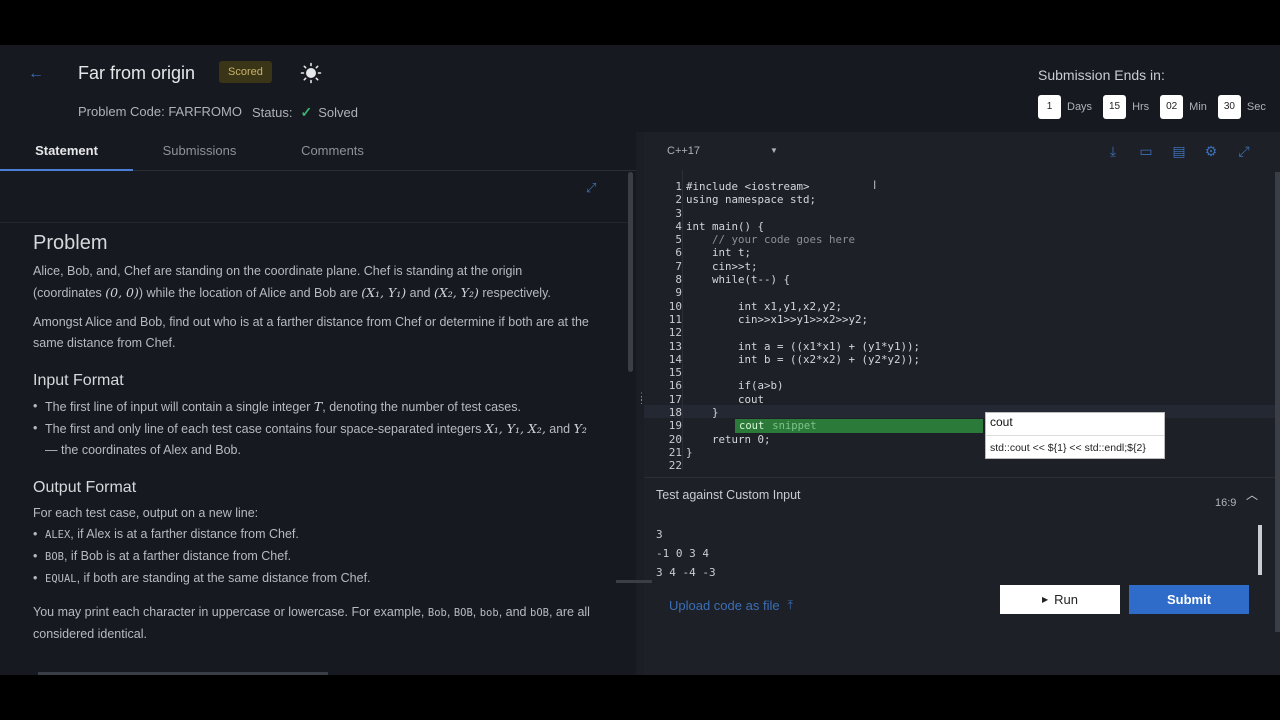  Describe the element at coordinates (1252, 494) in the screenshot. I see `chevron-up-icon: ︿` at that location.